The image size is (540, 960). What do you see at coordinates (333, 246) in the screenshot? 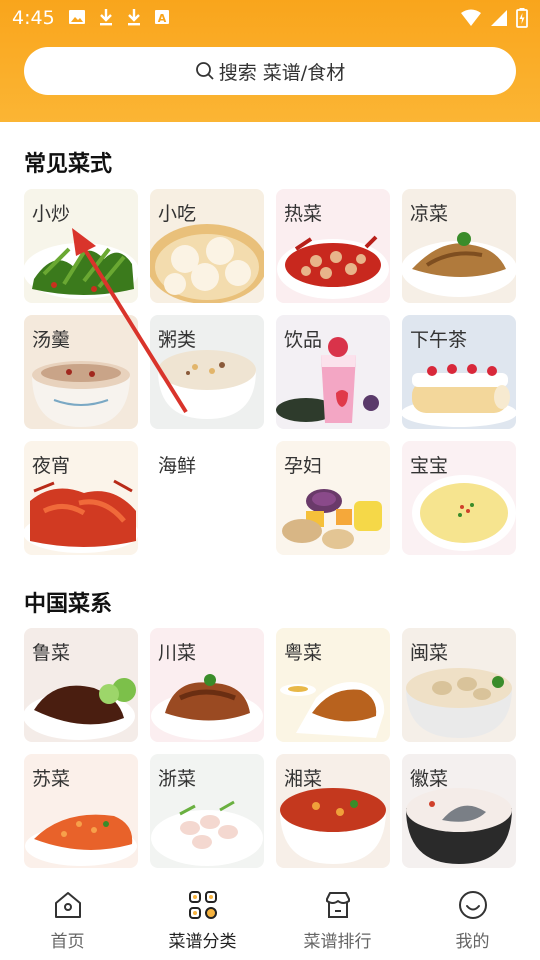
I see `category-tile-hot-dish: 热菜` at bounding box center [333, 246].